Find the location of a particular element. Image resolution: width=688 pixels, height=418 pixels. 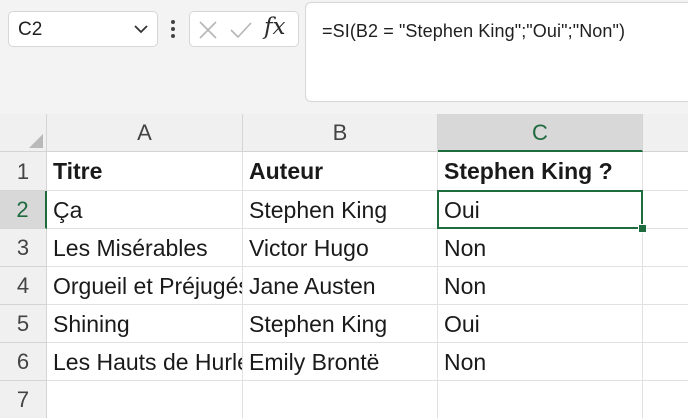

column-header-c: C is located at coordinates (540, 133).